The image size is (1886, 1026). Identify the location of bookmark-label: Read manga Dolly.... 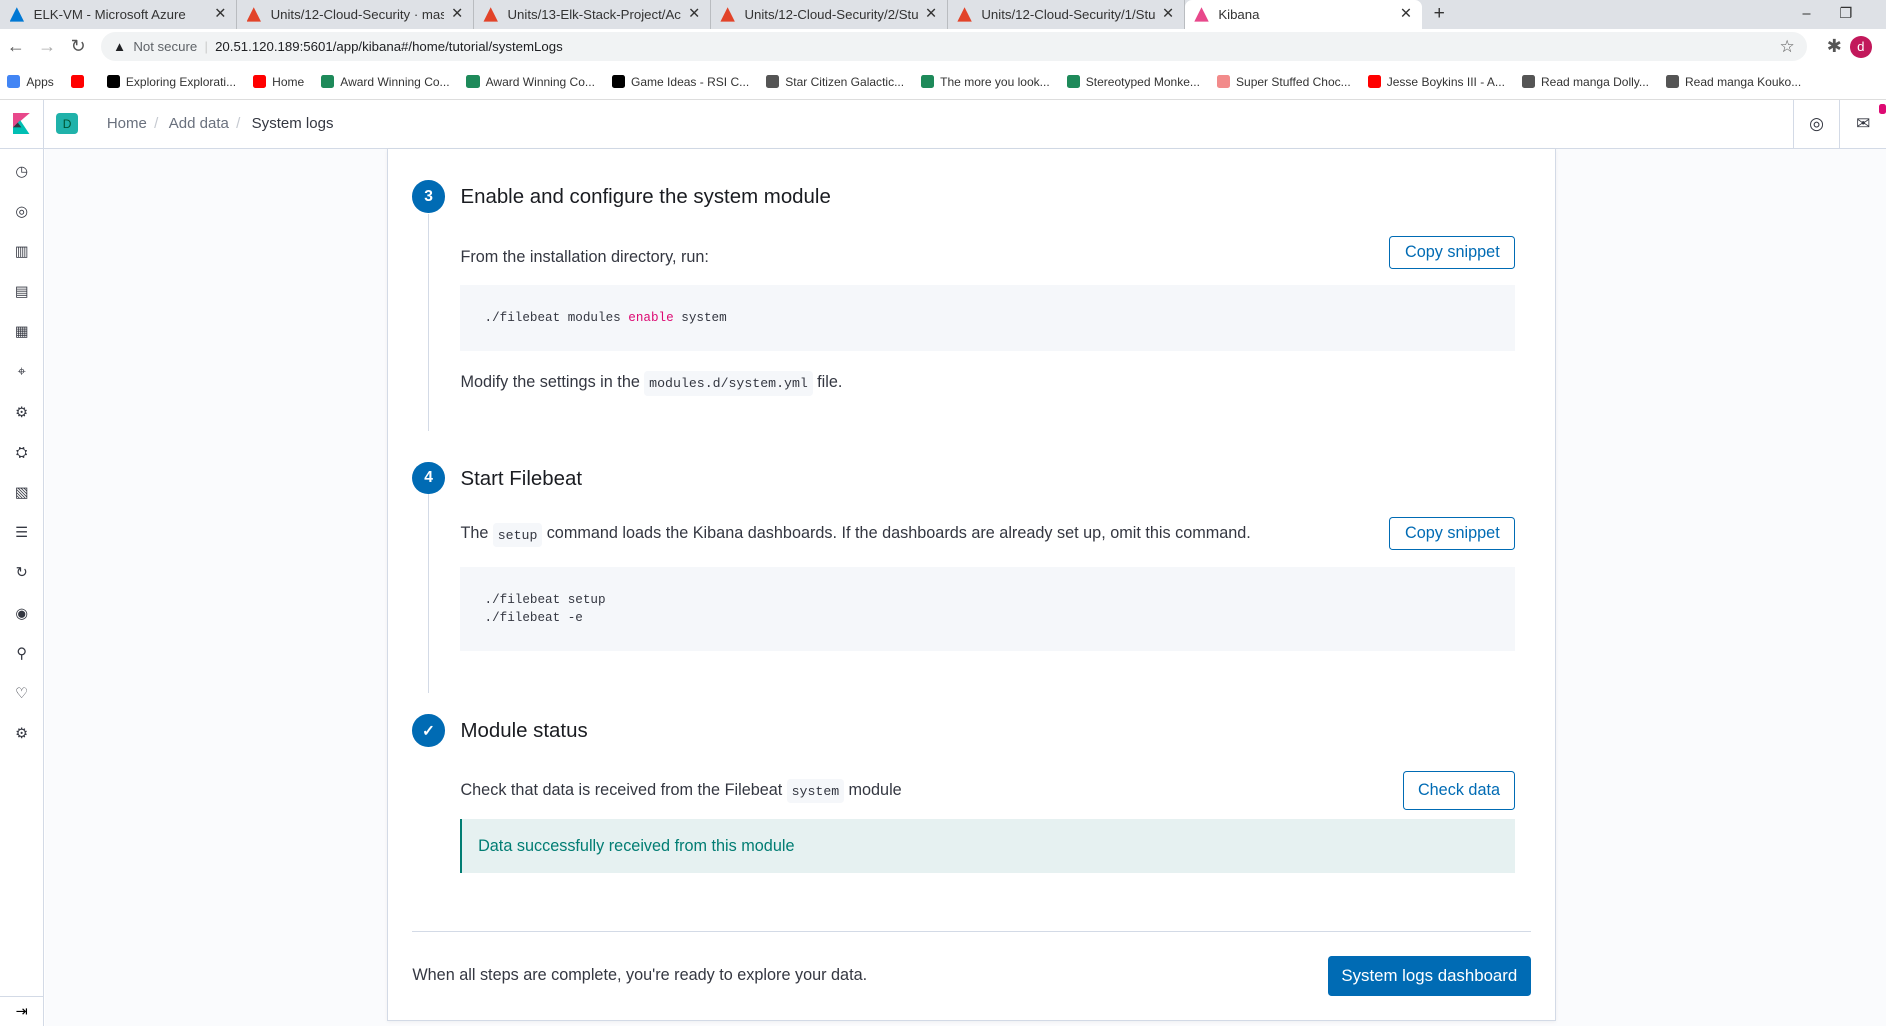
(1594, 81).